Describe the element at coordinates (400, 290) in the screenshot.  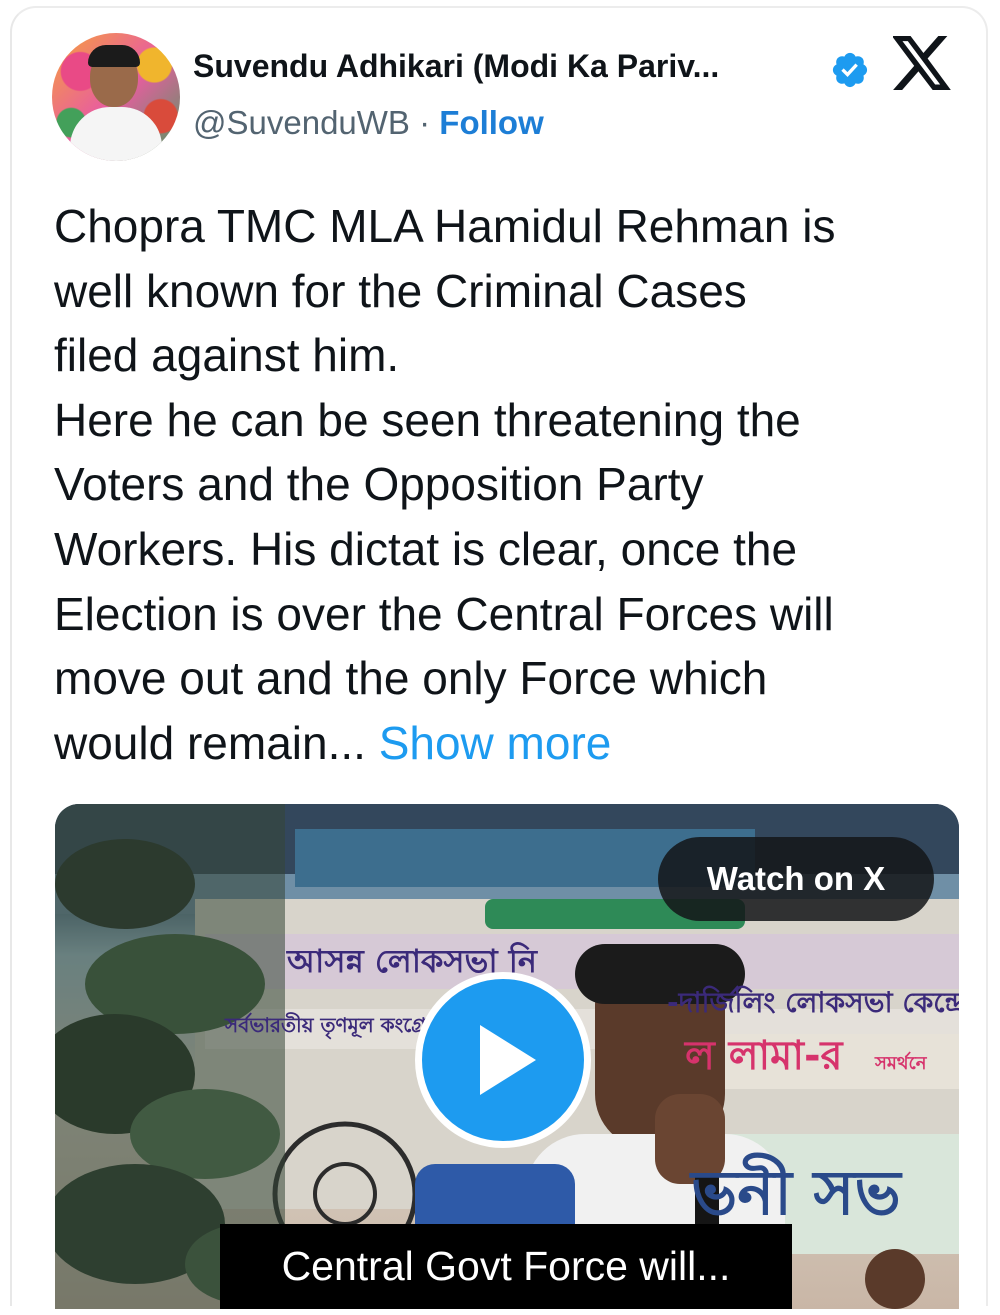
I see `tweet-line: well known for the Criminal Cases` at that location.